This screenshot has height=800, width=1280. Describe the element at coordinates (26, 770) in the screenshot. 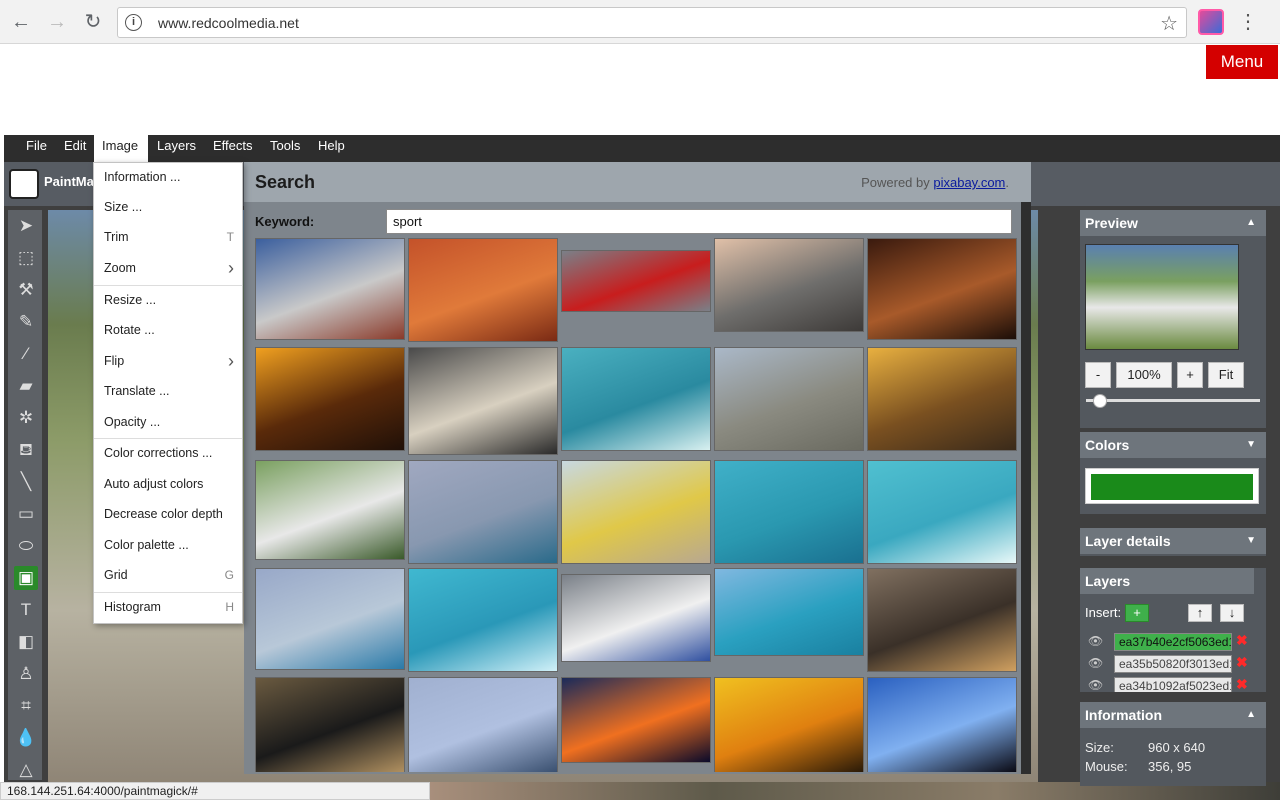

I see `triangle-icon: △` at that location.